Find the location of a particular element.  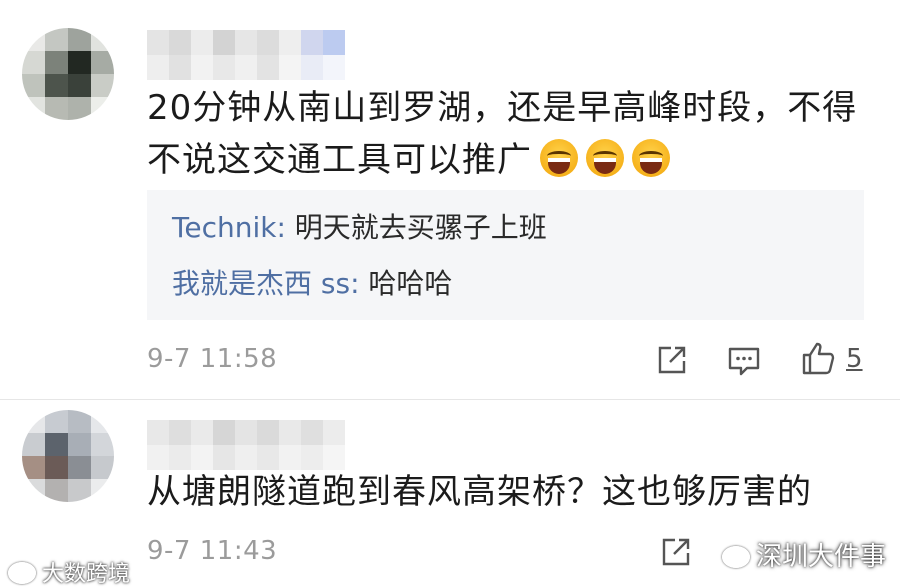

reply-item: 我就是杰西 ss: 哈哈哈 is located at coordinates (312, 284).